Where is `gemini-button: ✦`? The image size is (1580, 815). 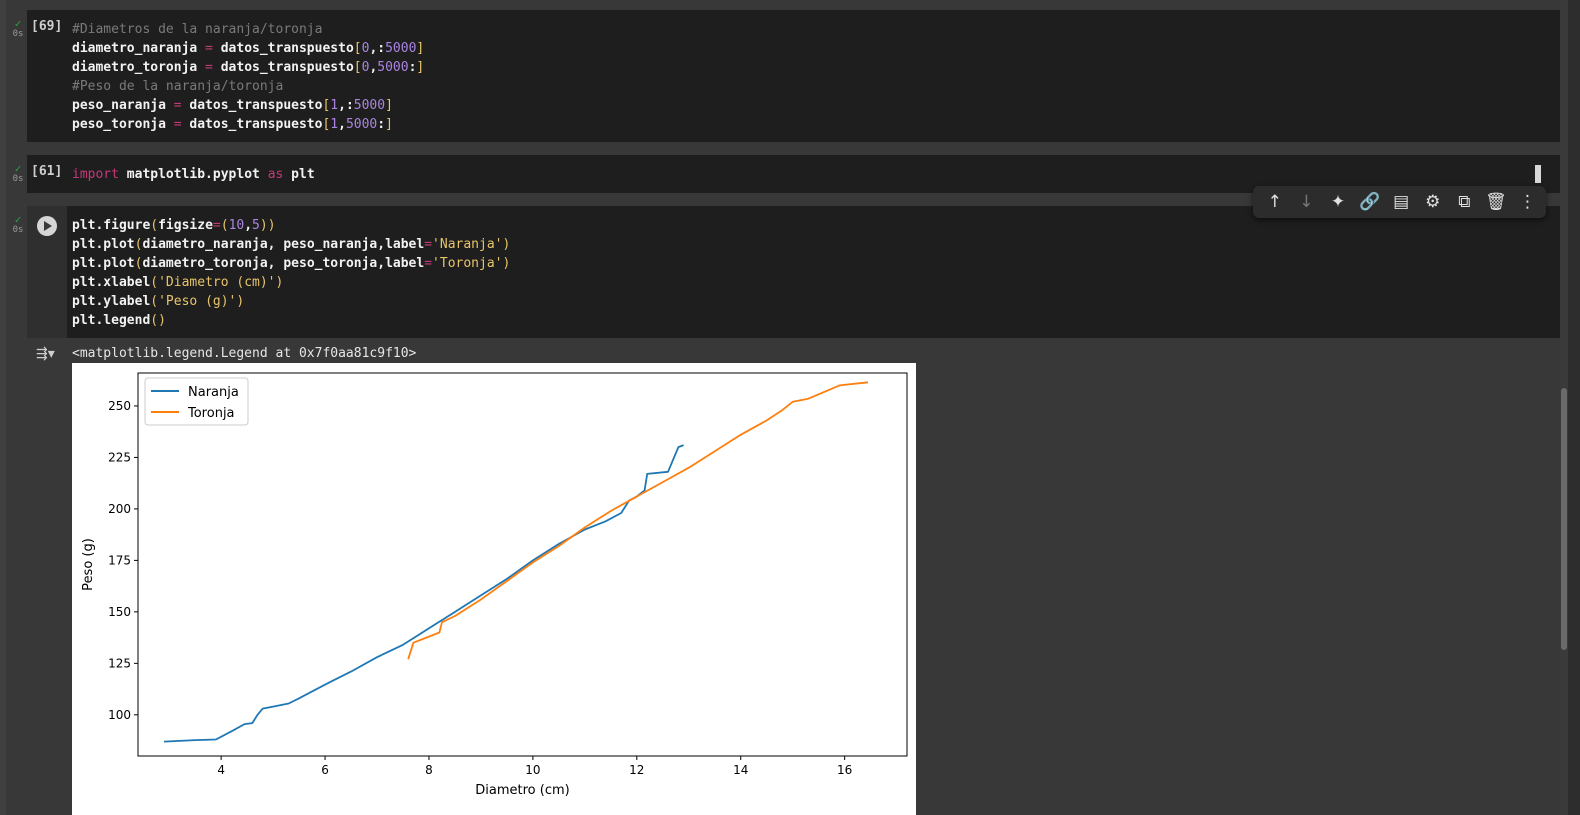
gemini-button: ✦ is located at coordinates (1338, 202).